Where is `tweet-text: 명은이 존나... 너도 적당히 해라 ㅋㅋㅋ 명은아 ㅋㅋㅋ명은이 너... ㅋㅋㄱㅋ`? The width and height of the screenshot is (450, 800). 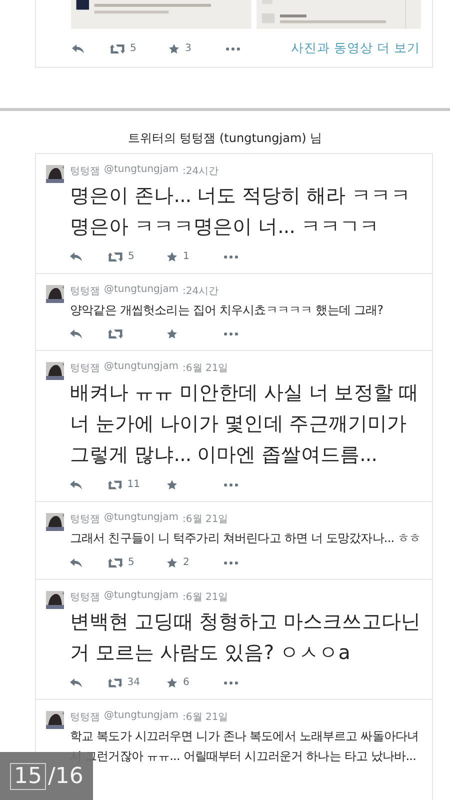 tweet-text: 명은이 존나... 너도 적당히 해라 ㅋㅋㅋ 명은아 ㅋㅋㅋ명은이 너... ㅋㅋㄱㅋ is located at coordinates (241, 211).